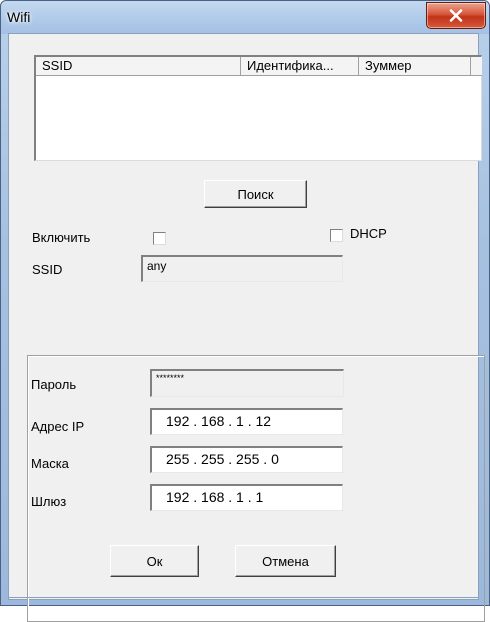  What do you see at coordinates (242, 268) in the screenshot?
I see `ssid-field: any` at bounding box center [242, 268].